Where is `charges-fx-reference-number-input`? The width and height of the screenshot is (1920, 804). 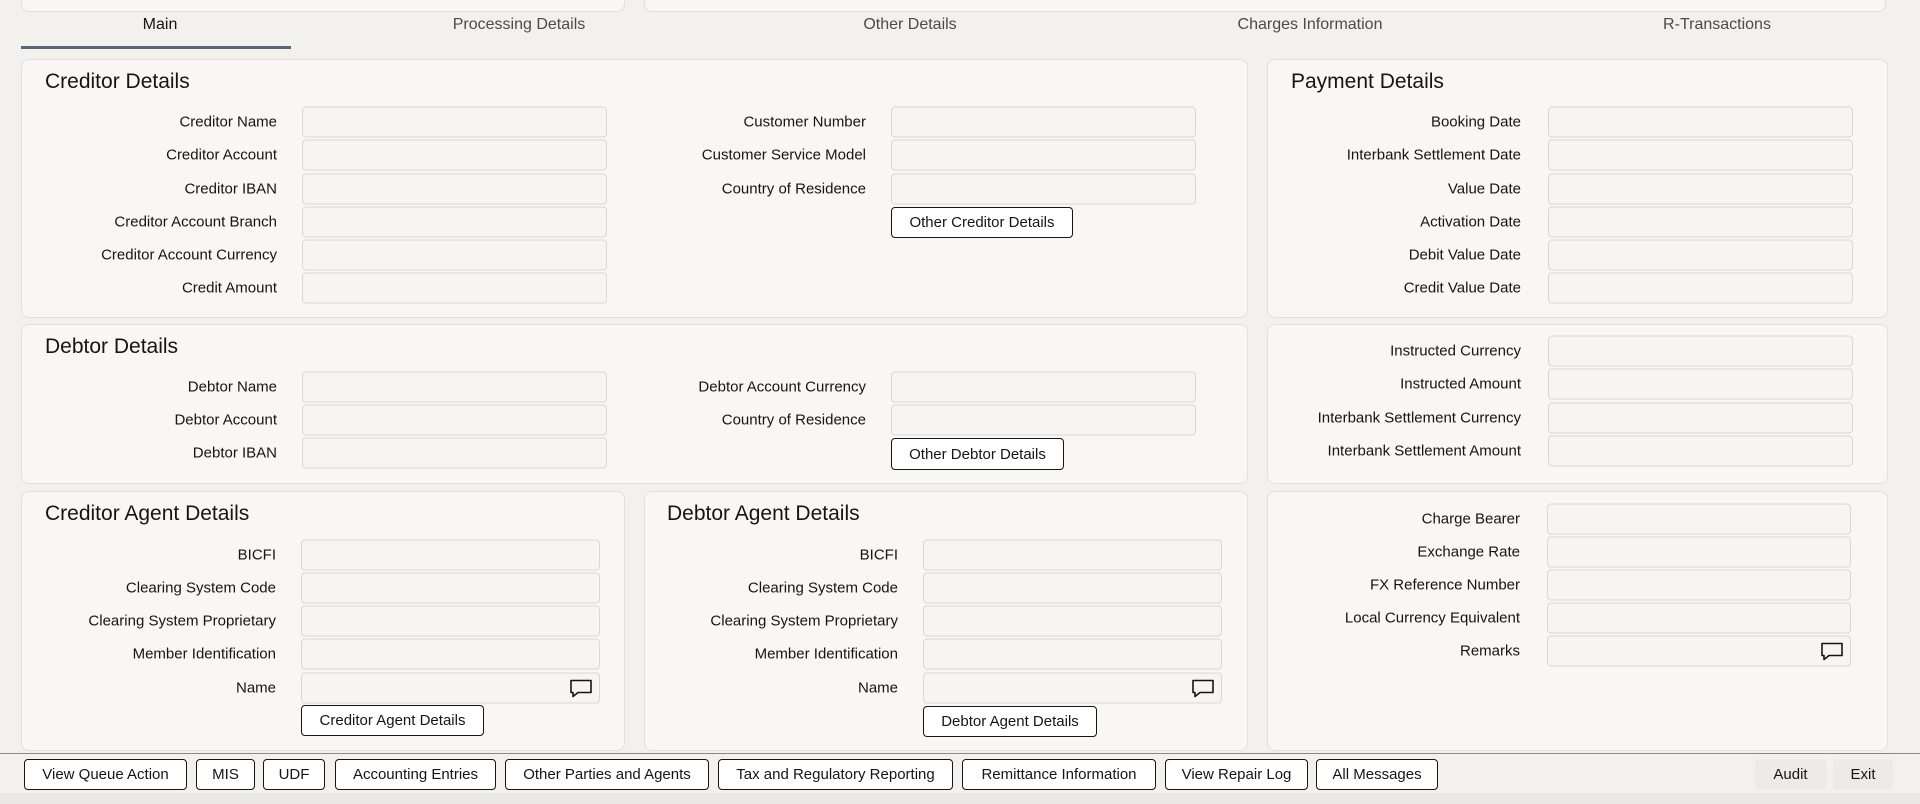
charges-fx-reference-number-input is located at coordinates (1699, 585).